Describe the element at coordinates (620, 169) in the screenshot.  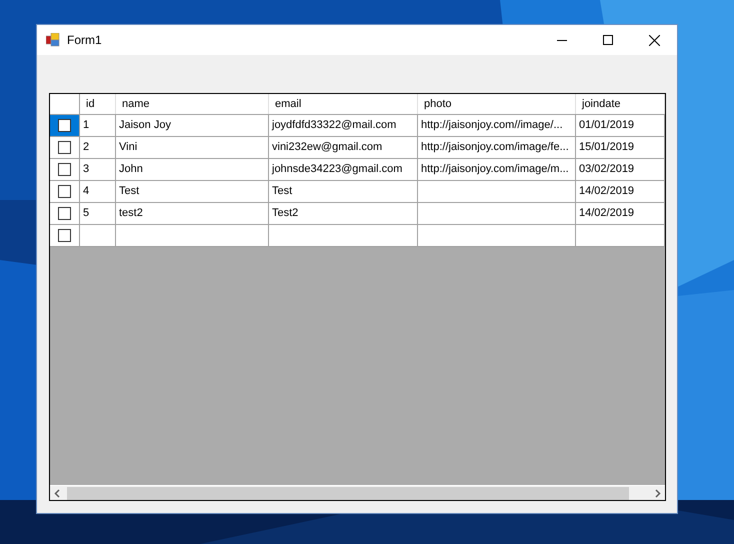
I see `table-cell: 03/02/2019` at that location.